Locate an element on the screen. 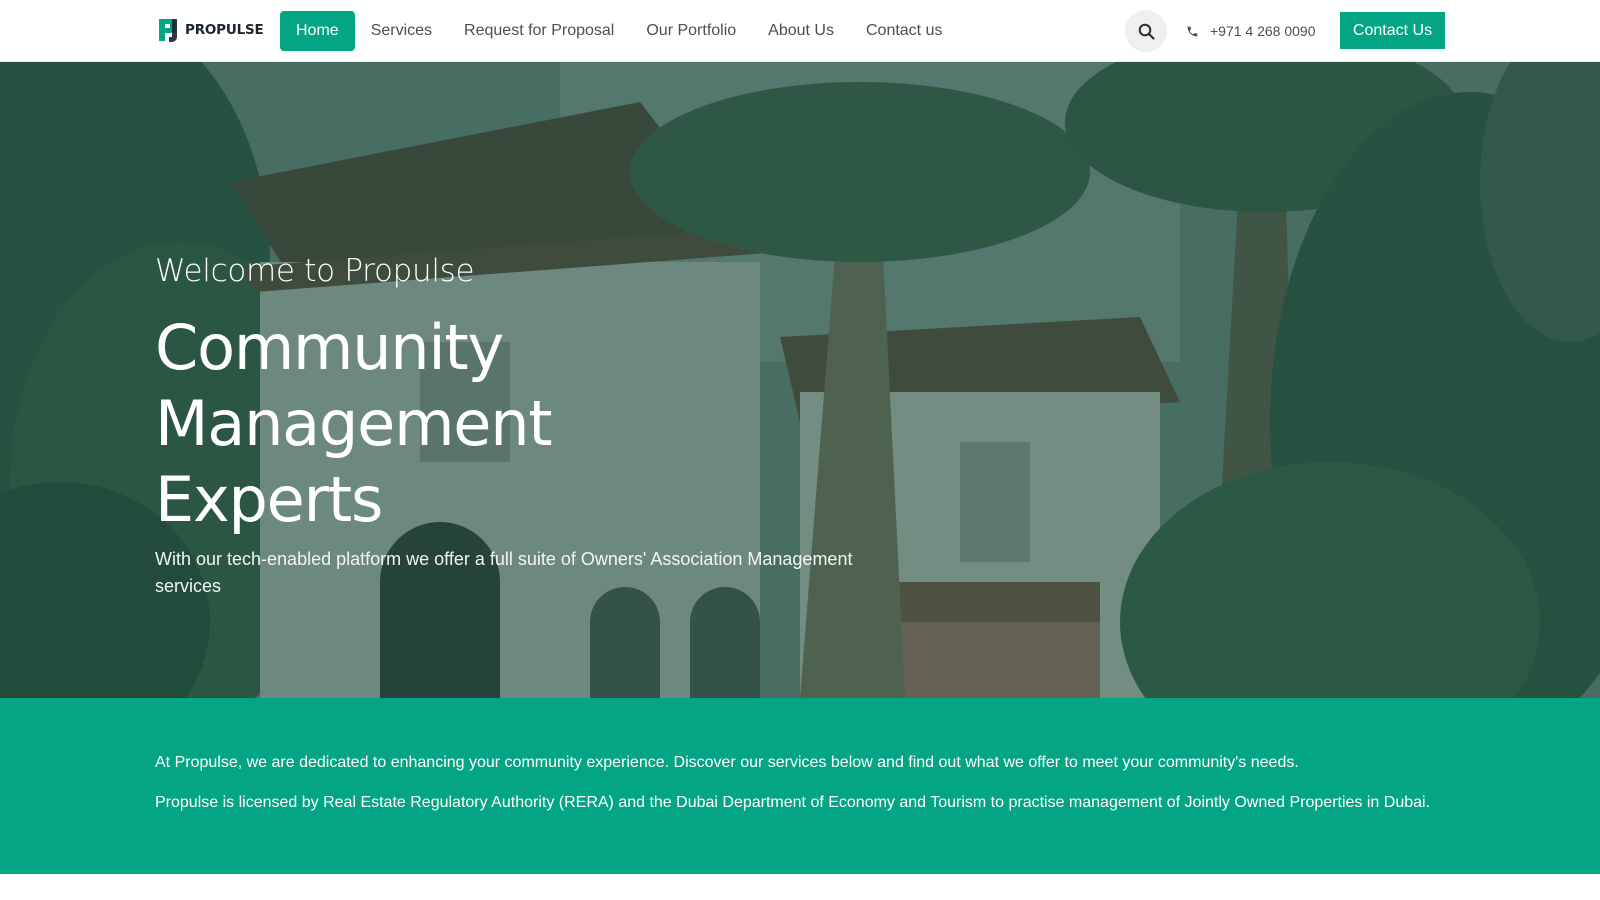  hero-title: Community Management Experts is located at coordinates (535, 424).